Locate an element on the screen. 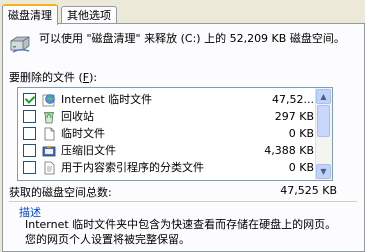 The height and width of the screenshot is (252, 365). vertical-scrollbar: ▲ ▼ is located at coordinates (323, 134).